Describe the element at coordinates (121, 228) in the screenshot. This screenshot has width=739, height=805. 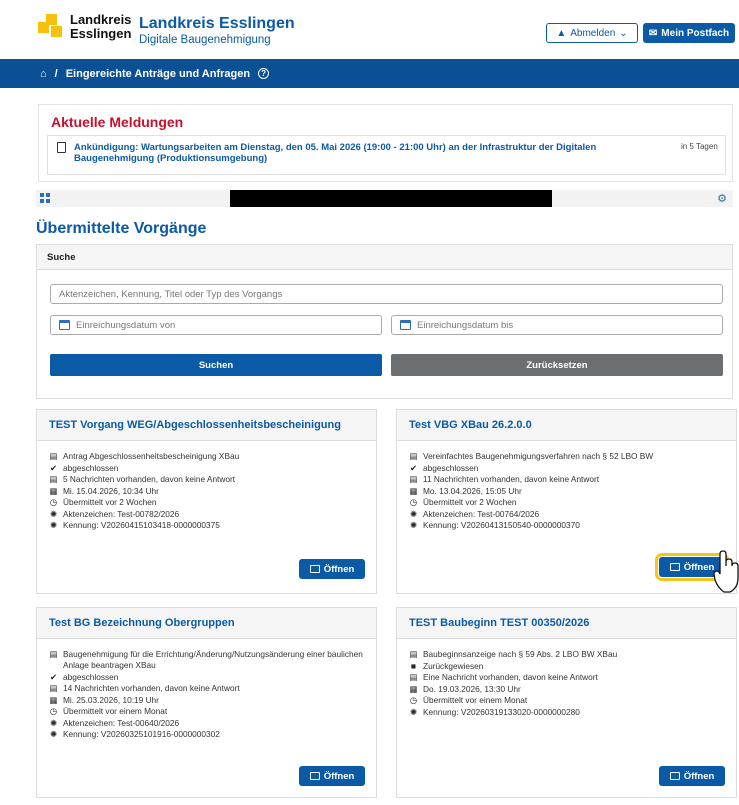
I see `section-title: Übermittelte Vorgänge` at that location.